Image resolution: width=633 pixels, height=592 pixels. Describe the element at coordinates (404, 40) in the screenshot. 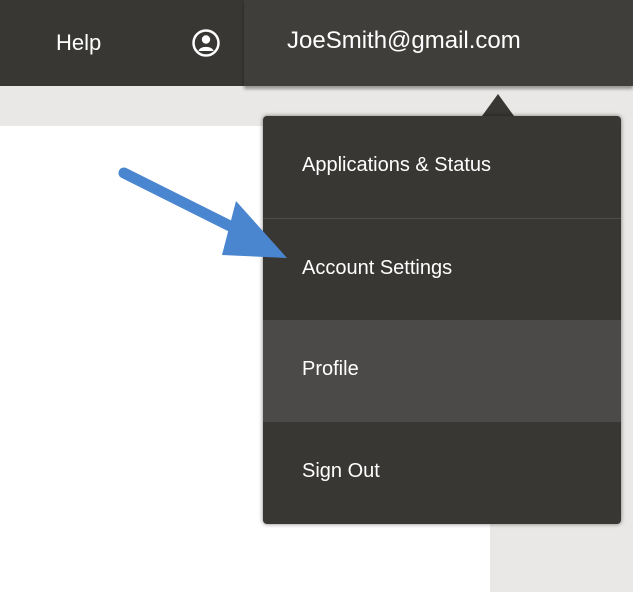

I see `account-email: JoeSmith@gmail.com` at that location.